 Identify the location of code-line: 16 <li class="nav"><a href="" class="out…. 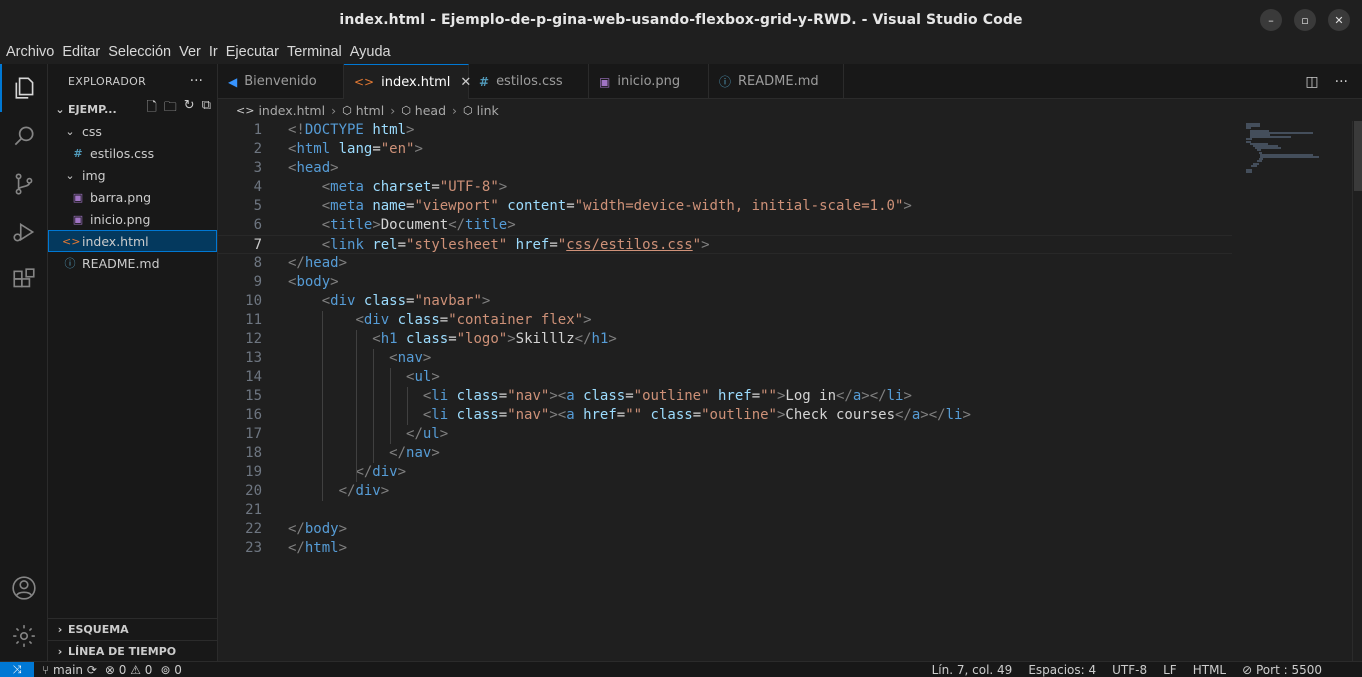
(725, 415).